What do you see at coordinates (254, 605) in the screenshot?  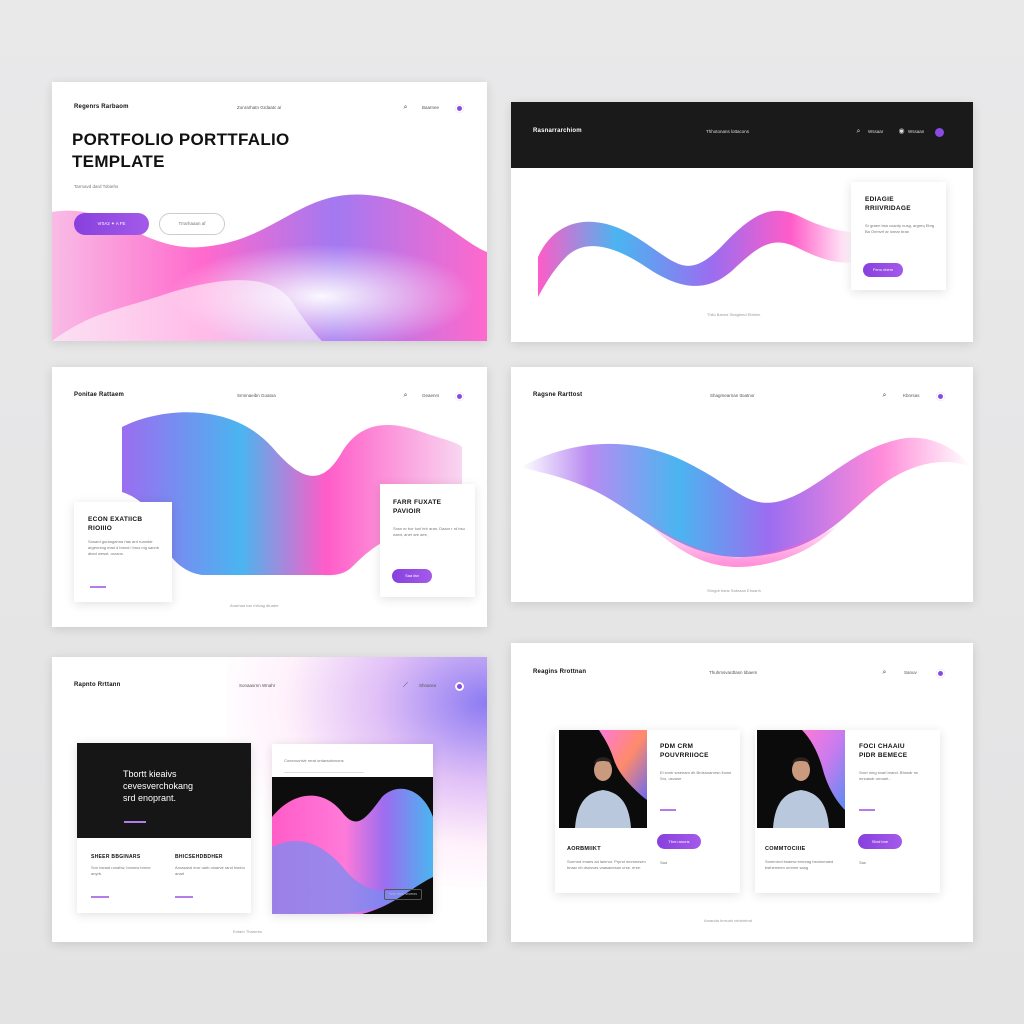 I see `footer-links: Anarhaa bar rhilvag dfuatre` at bounding box center [254, 605].